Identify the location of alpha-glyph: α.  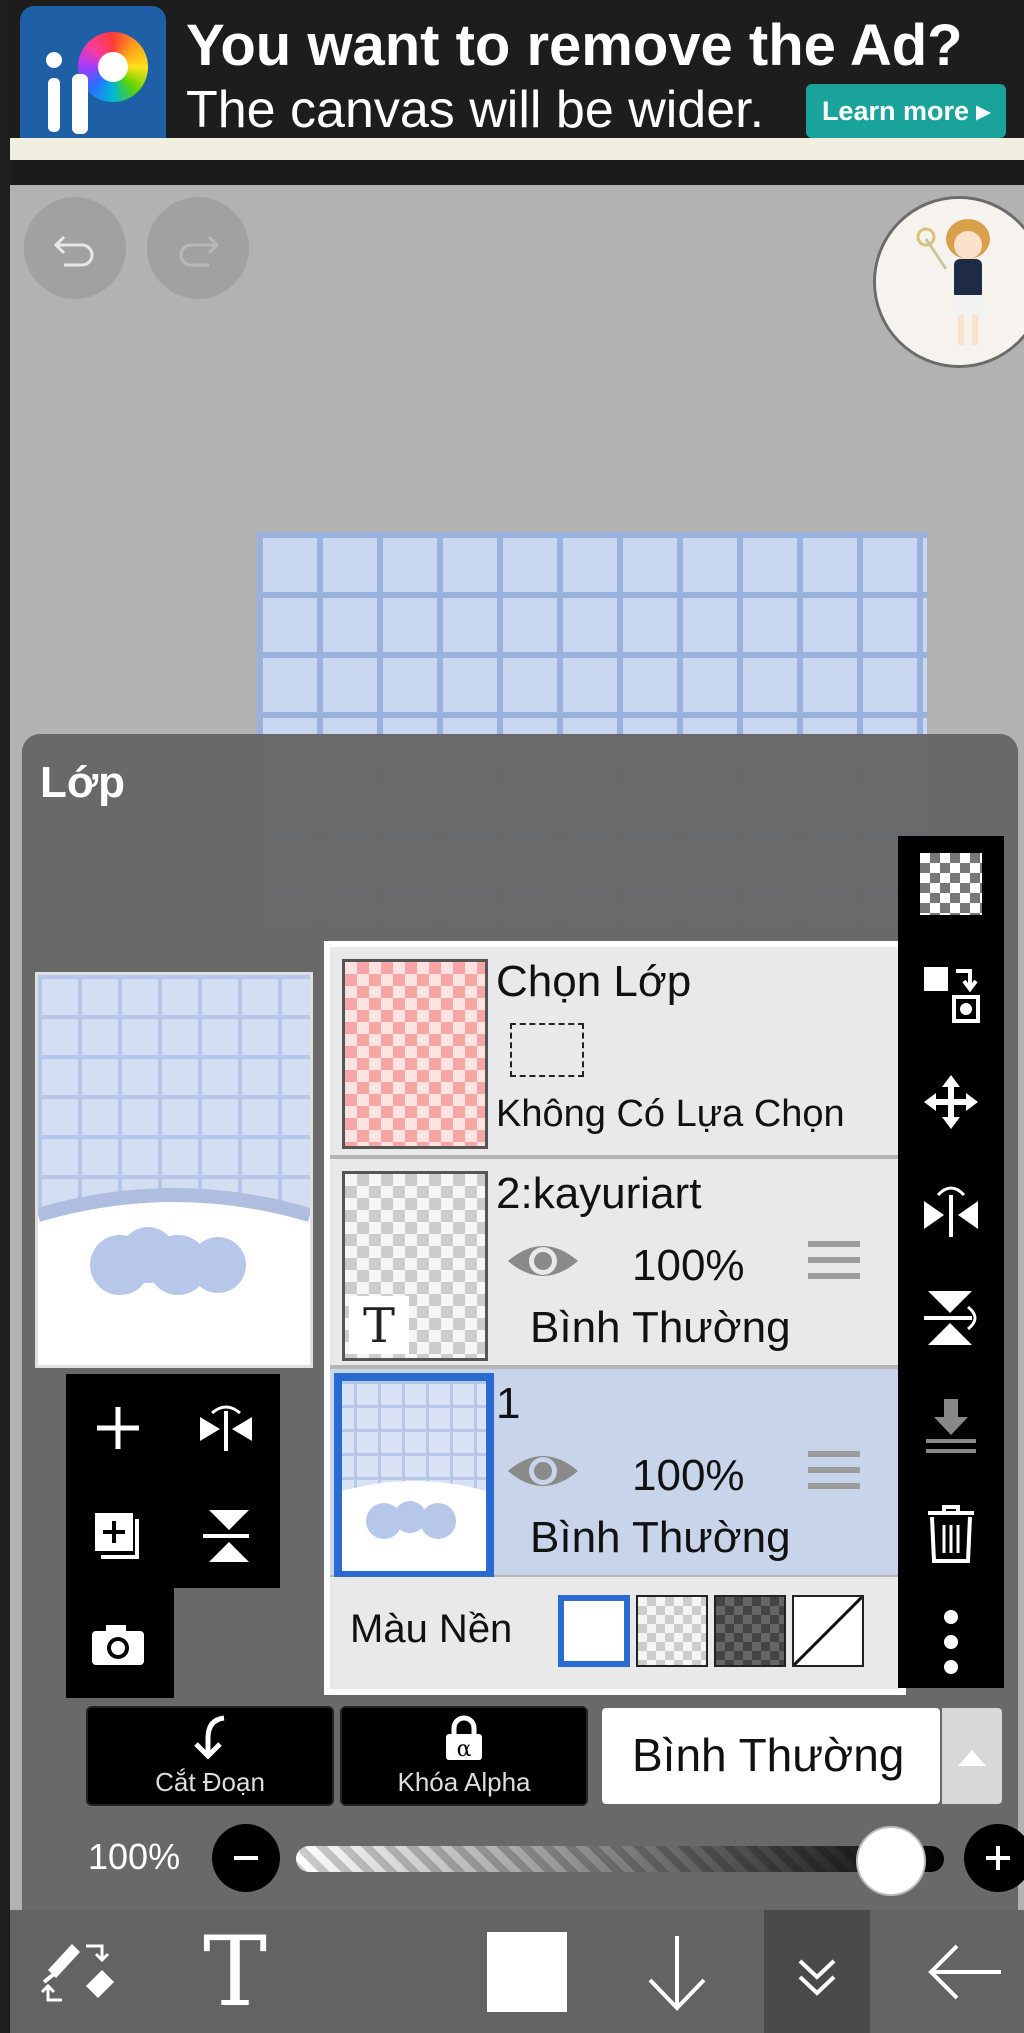
(464, 1749).